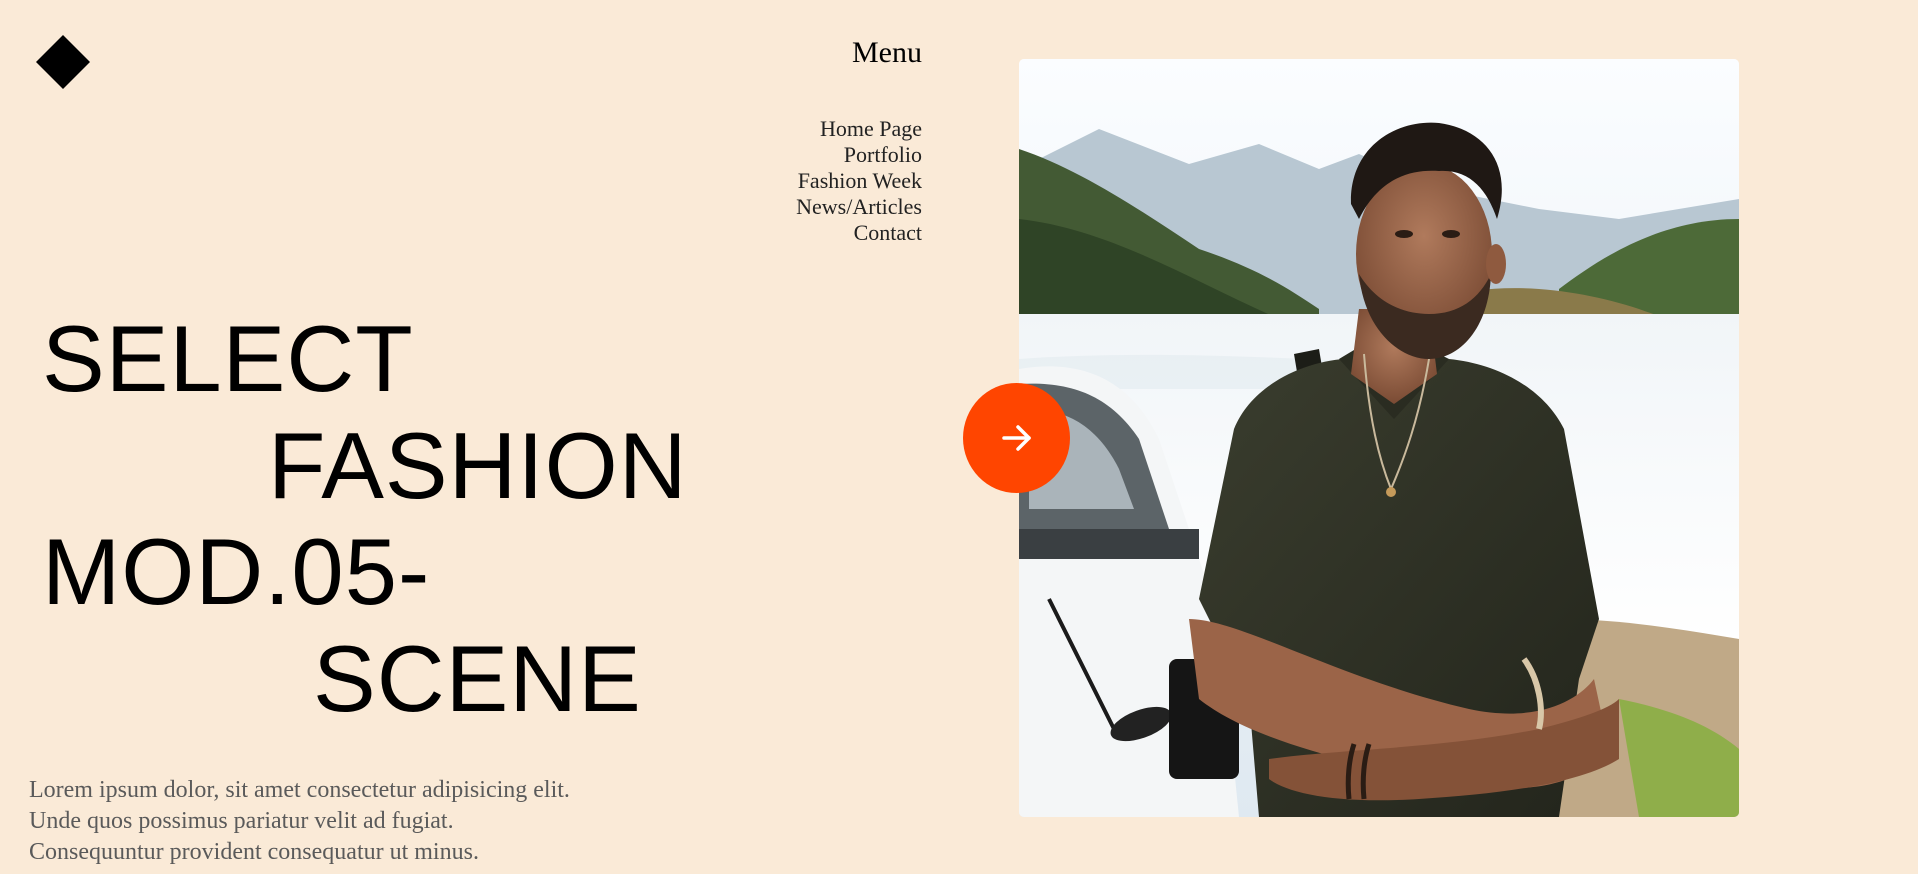  I want to click on menu-item-home: Home Page, so click(831, 129).